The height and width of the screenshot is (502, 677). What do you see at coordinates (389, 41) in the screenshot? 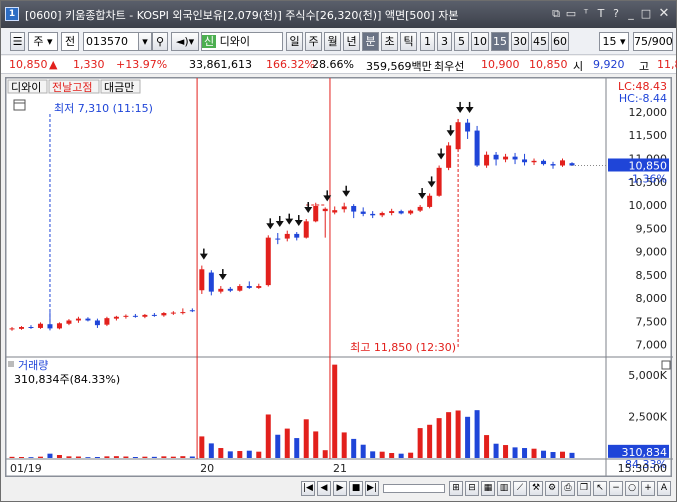
I see `period-button: 초` at bounding box center [389, 41].